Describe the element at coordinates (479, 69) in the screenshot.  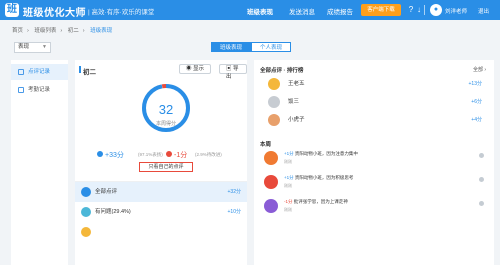
I see `ranking-all-link: 全部 ›` at that location.